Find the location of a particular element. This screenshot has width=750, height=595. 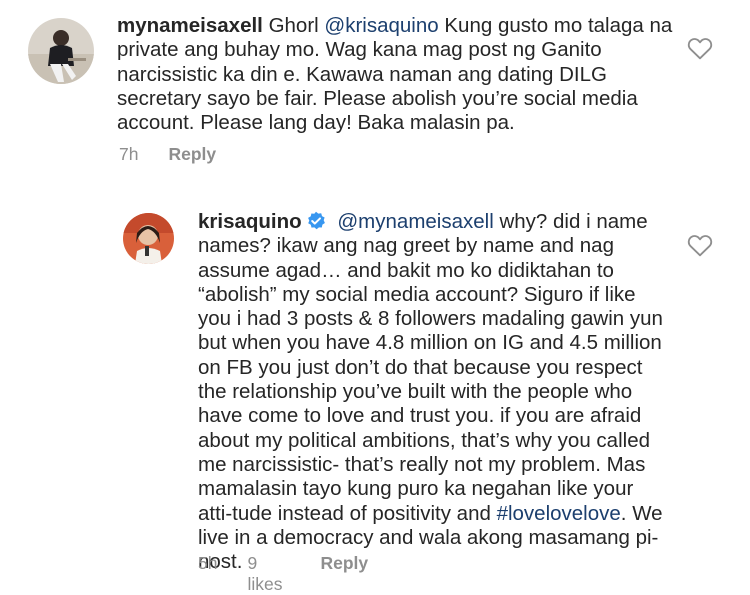

avatar-krisaquino is located at coordinates (148, 238).